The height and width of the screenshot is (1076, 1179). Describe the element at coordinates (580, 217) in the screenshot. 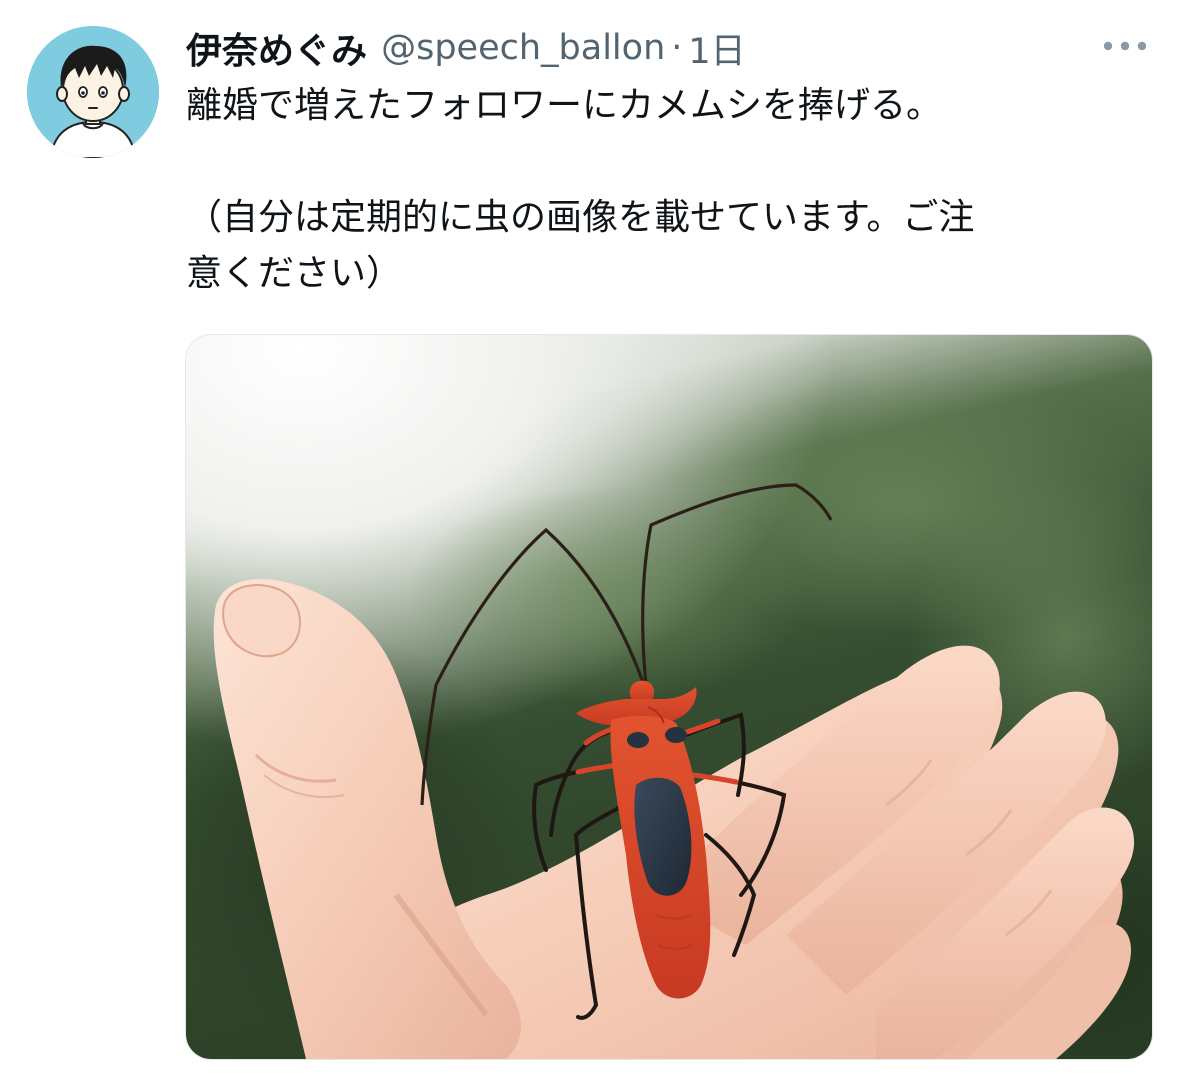

I see `tweet-text-line: （自分は定期的に虫の画像を載せています。ご注` at that location.